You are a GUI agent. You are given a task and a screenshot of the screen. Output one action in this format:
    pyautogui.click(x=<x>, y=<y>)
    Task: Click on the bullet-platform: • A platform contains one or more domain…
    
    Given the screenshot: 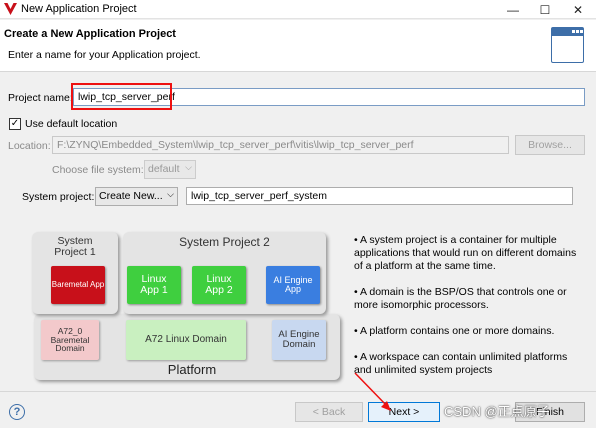 What is the action you would take?
    pyautogui.click(x=454, y=331)
    